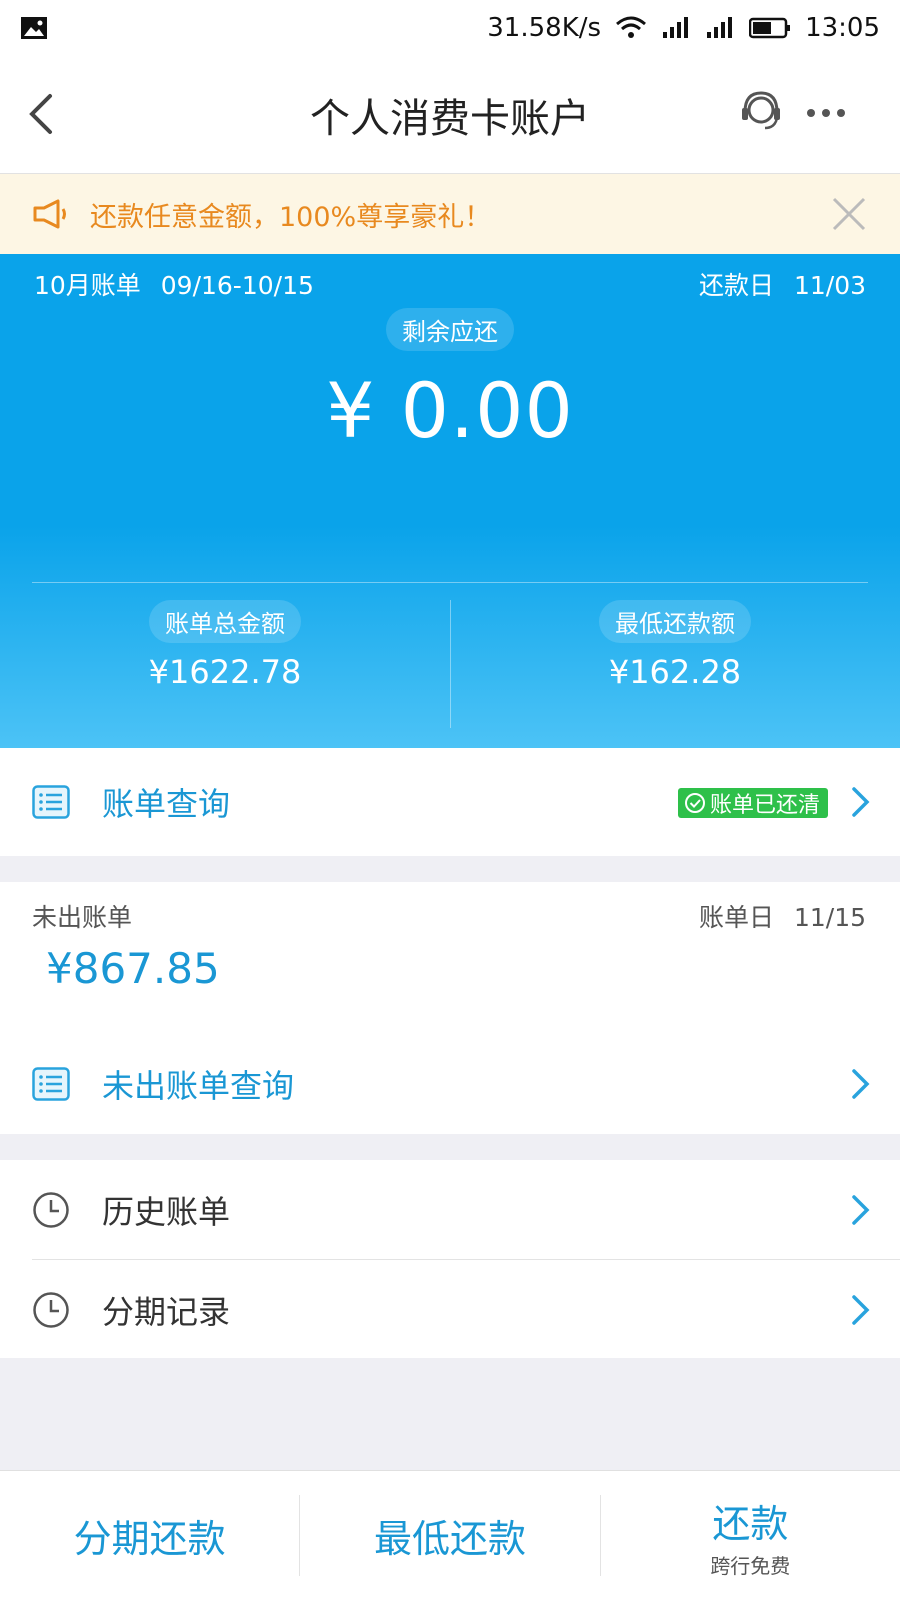  I want to click on bill-query-label: 账单查询, so click(166, 804).